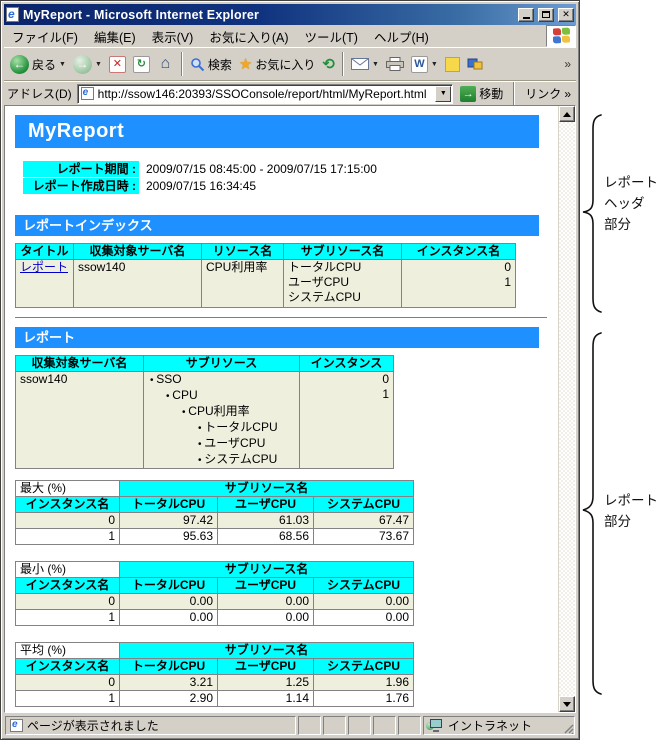  I want to click on header-section-brace, so click(592, 213).